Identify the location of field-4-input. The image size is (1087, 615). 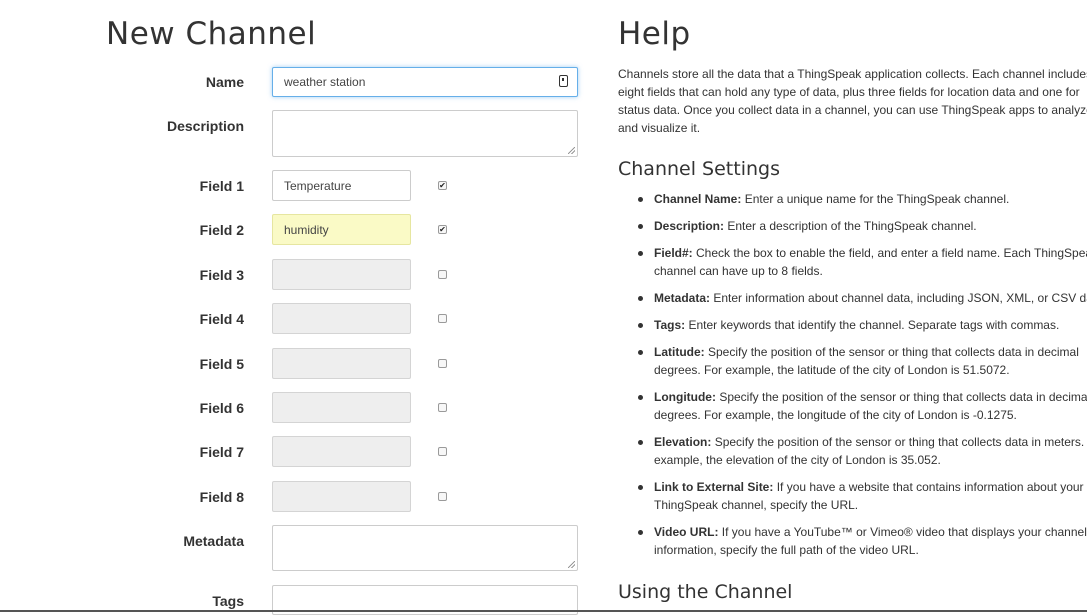
(341, 319).